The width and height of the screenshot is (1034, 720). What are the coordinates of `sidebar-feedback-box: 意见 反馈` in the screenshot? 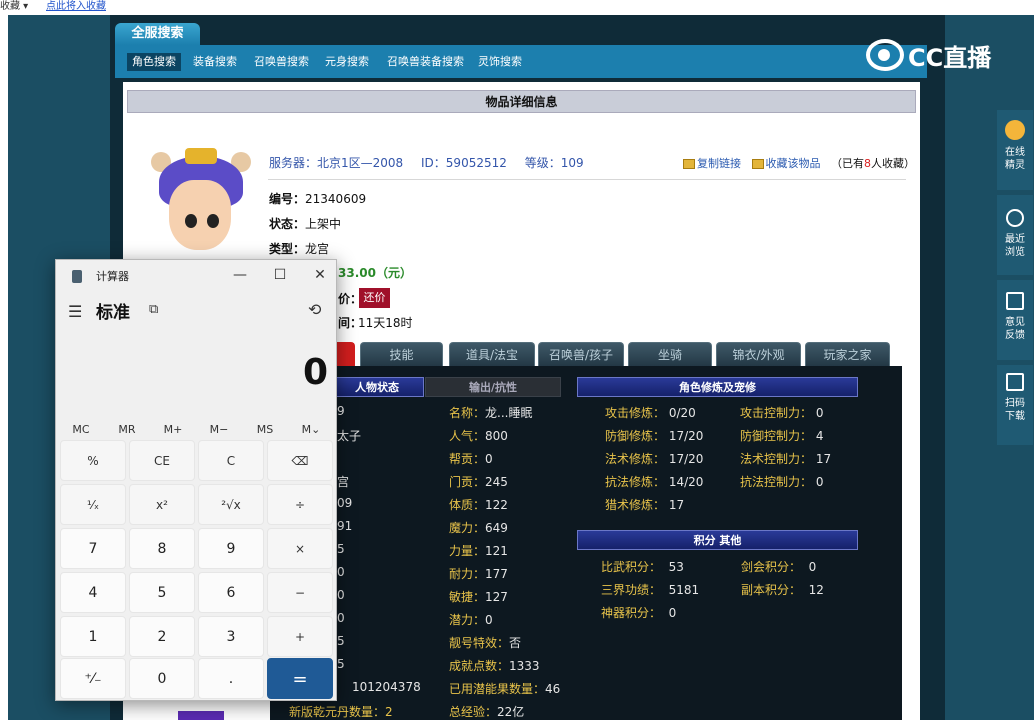 It's located at (1015, 320).